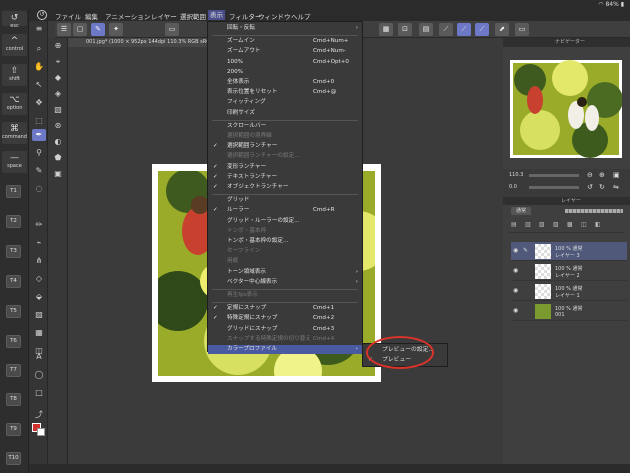 This screenshot has height=473, width=630. I want to click on space-key: — space, so click(14, 162).